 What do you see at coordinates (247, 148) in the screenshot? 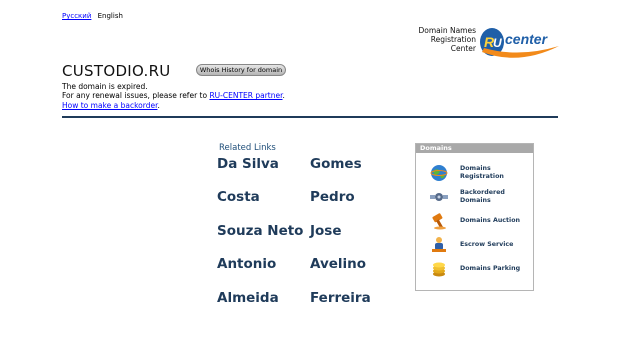
I see `related-links-title: Related Links` at bounding box center [247, 148].